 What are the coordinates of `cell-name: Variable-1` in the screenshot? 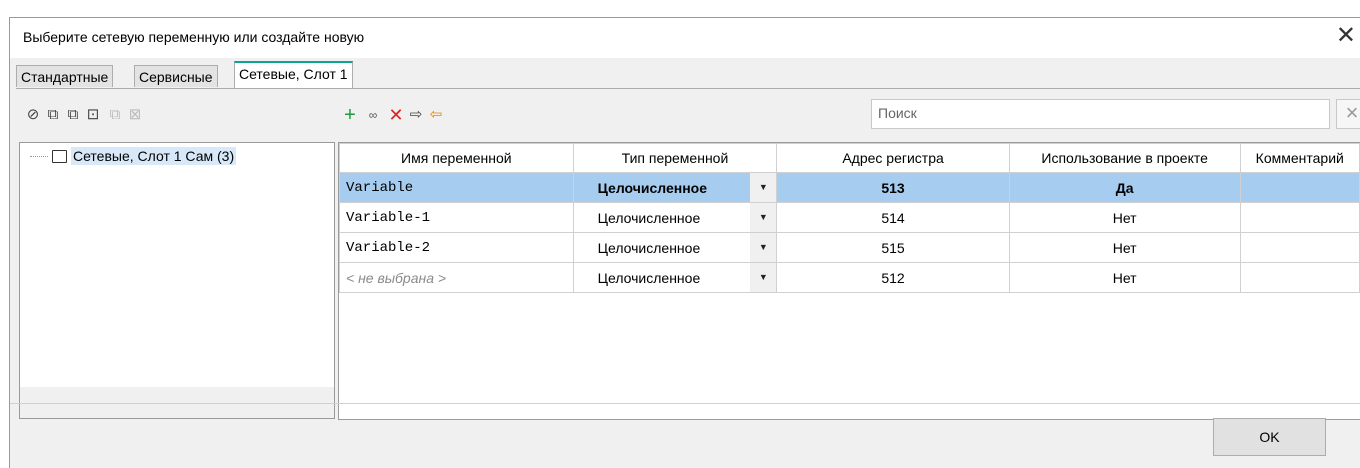 It's located at (456, 217).